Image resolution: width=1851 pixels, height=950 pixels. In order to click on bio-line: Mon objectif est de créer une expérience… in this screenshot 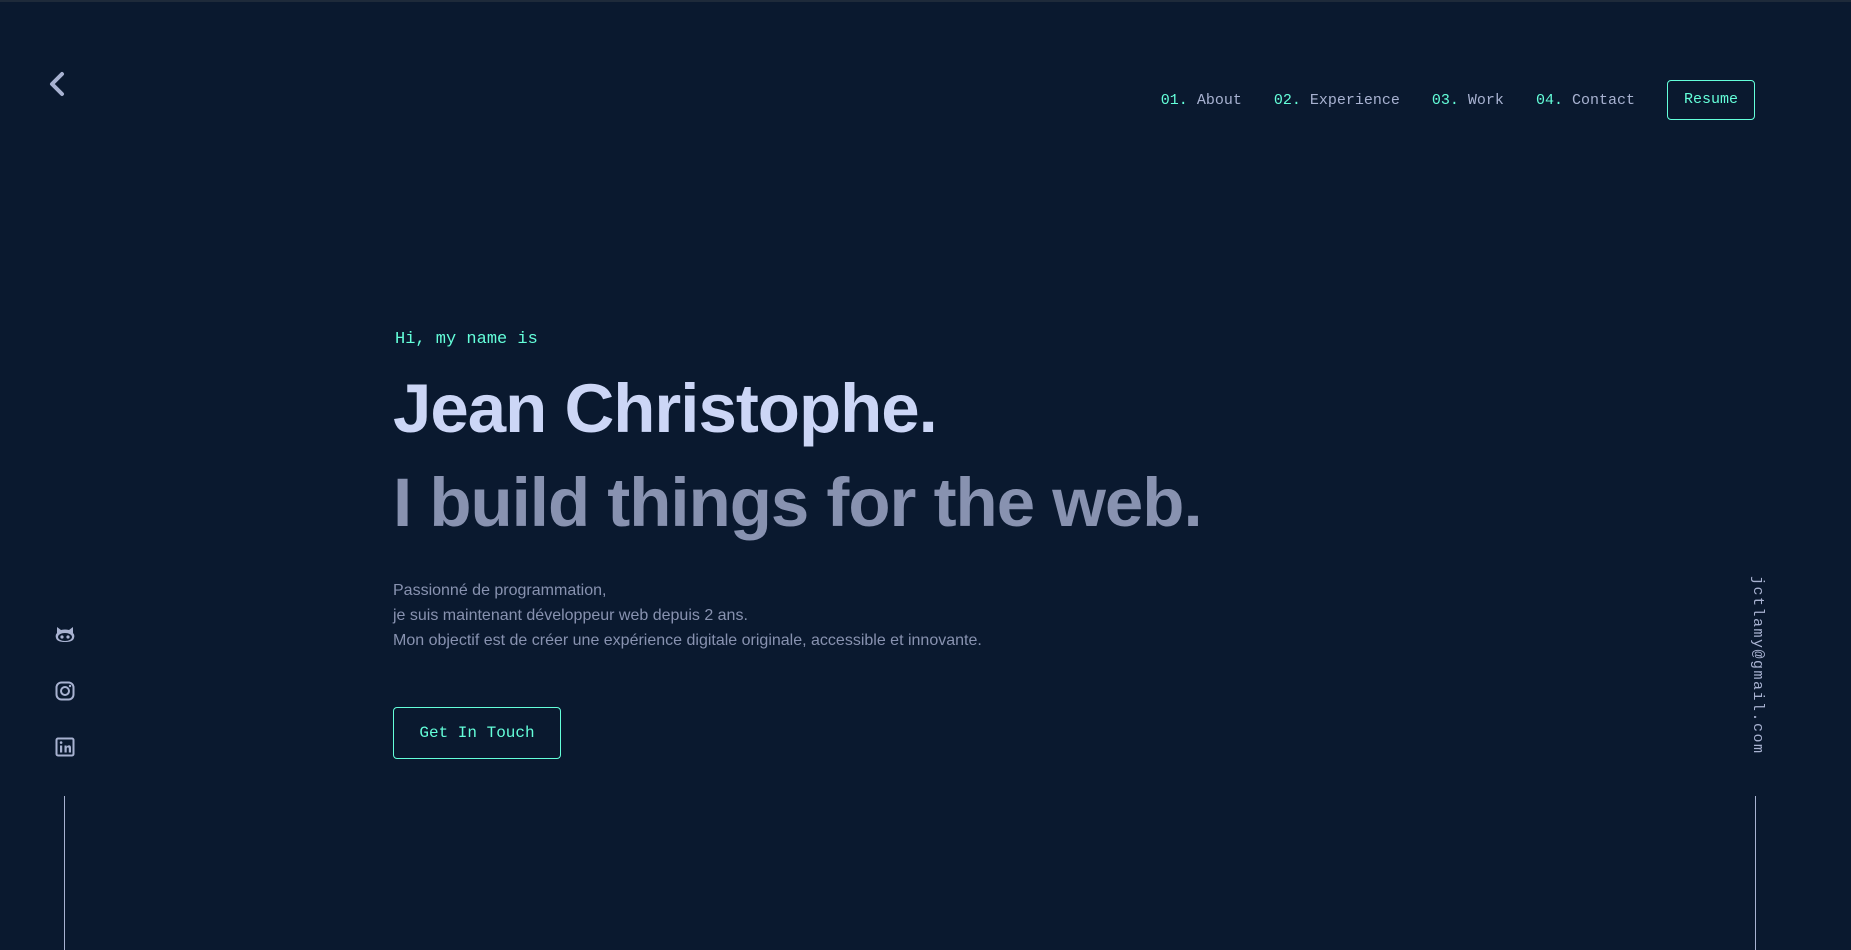, I will do `click(687, 640)`.